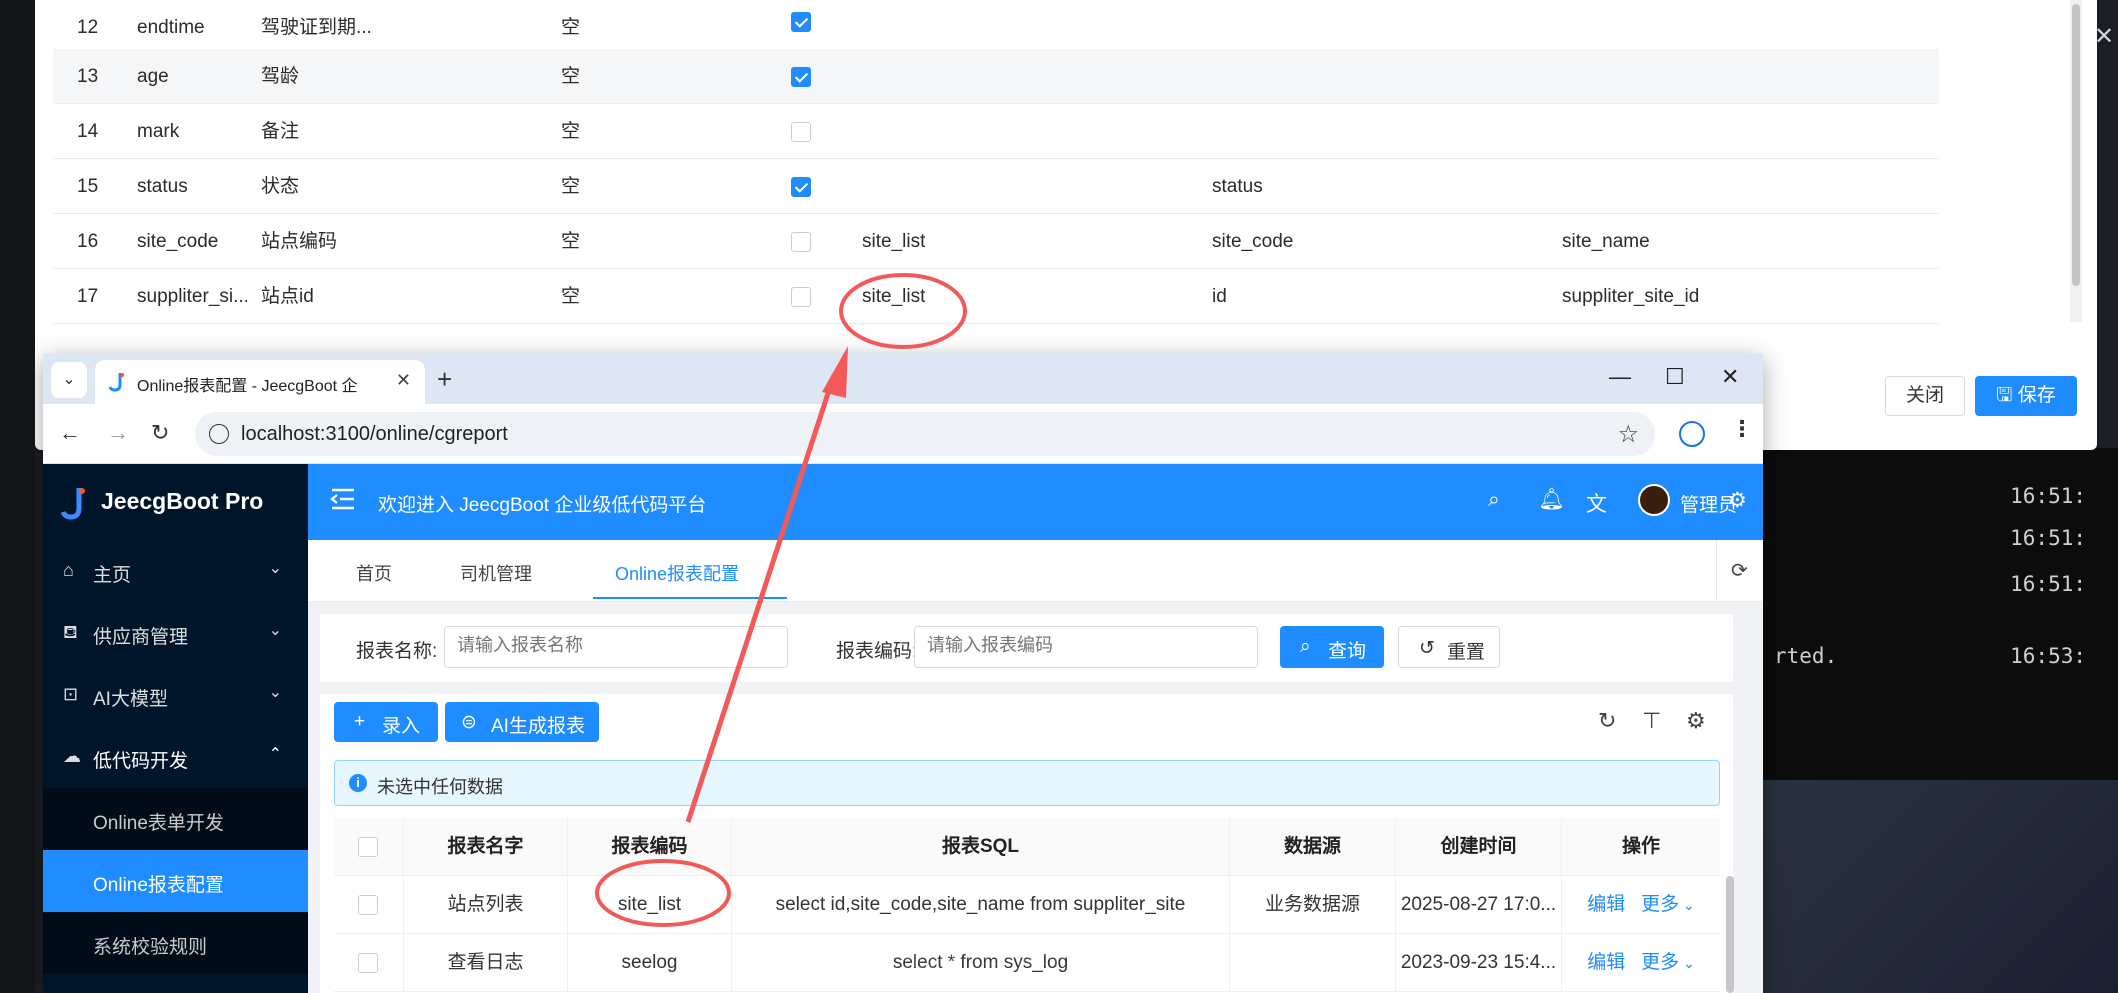 This screenshot has width=2118, height=993. Describe the element at coordinates (175, 633) in the screenshot. I see `sidebar-item-supplier: ⛾ 供应商管理 ⌄` at that location.